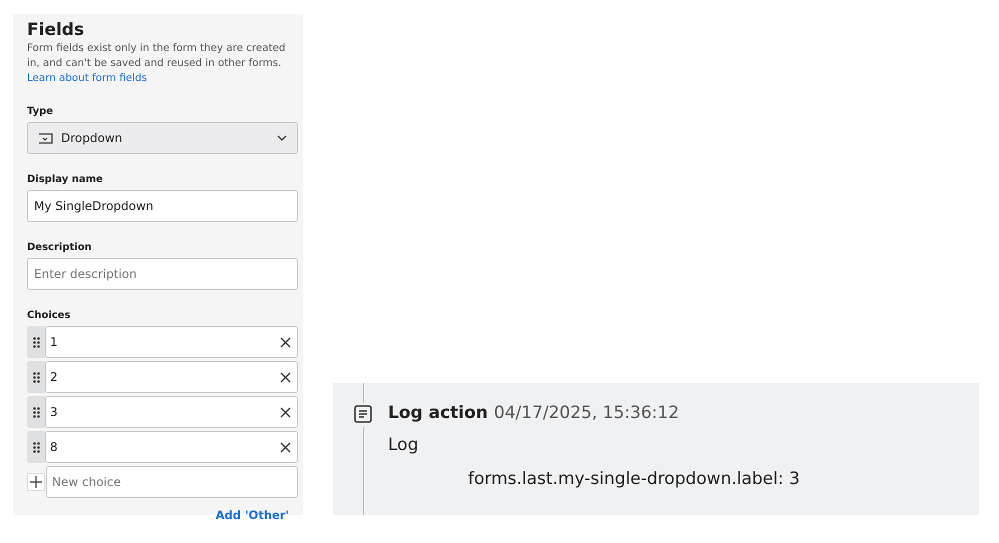 This screenshot has height=543, width=999. I want to click on chevron-icon, so click(282, 138).